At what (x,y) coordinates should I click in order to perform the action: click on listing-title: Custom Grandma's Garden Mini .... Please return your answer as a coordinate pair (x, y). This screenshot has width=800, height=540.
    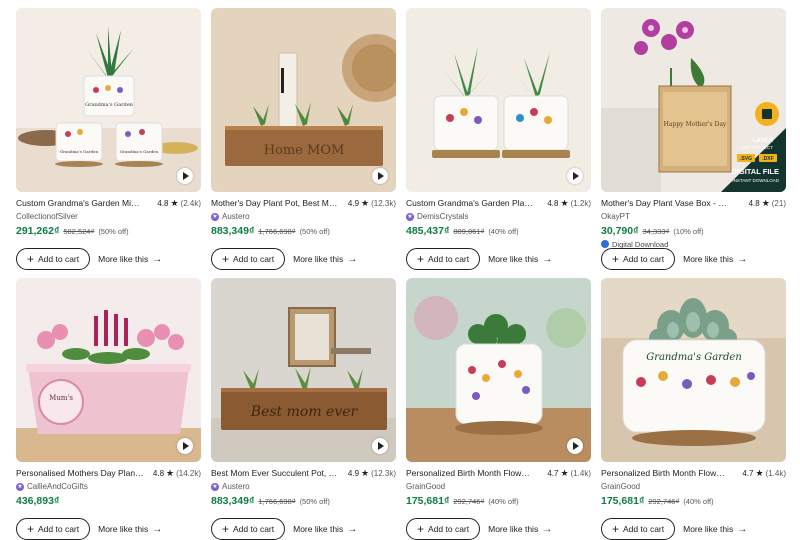
    Looking at the image, I should click on (80, 203).